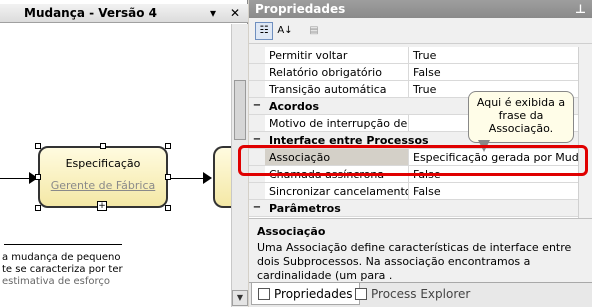 This screenshot has width=592, height=307. I want to click on description-divider, so click(63, 244).